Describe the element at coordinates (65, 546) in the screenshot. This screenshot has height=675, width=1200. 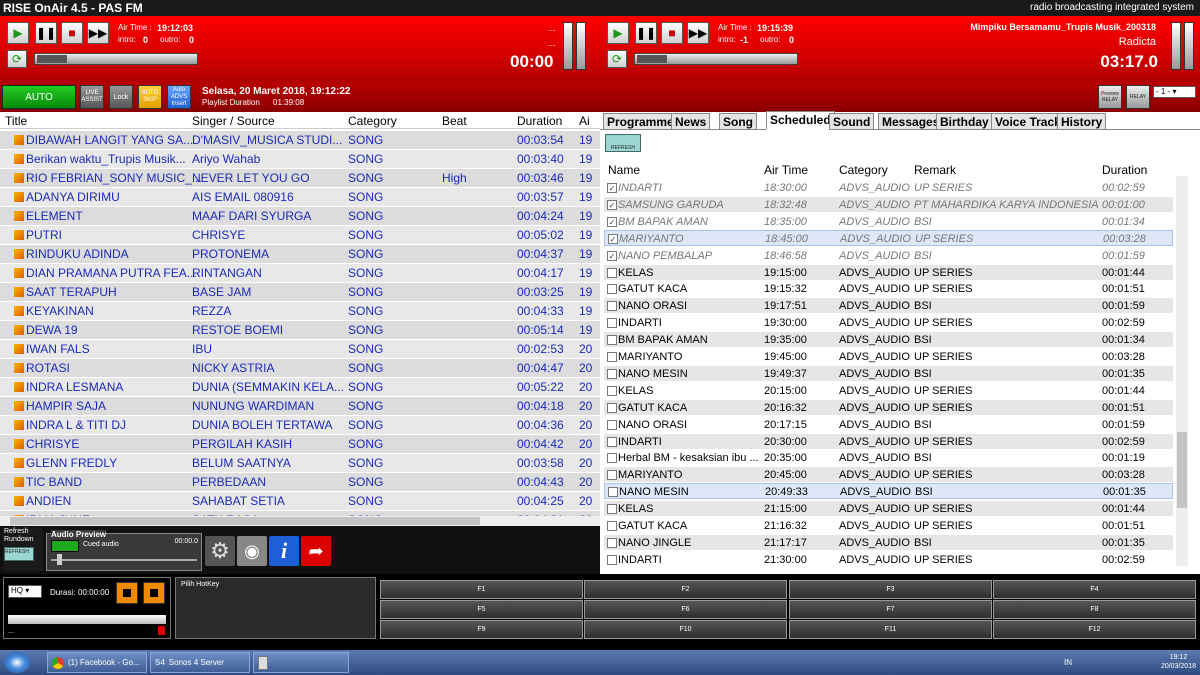
I see `preview-play-button` at that location.